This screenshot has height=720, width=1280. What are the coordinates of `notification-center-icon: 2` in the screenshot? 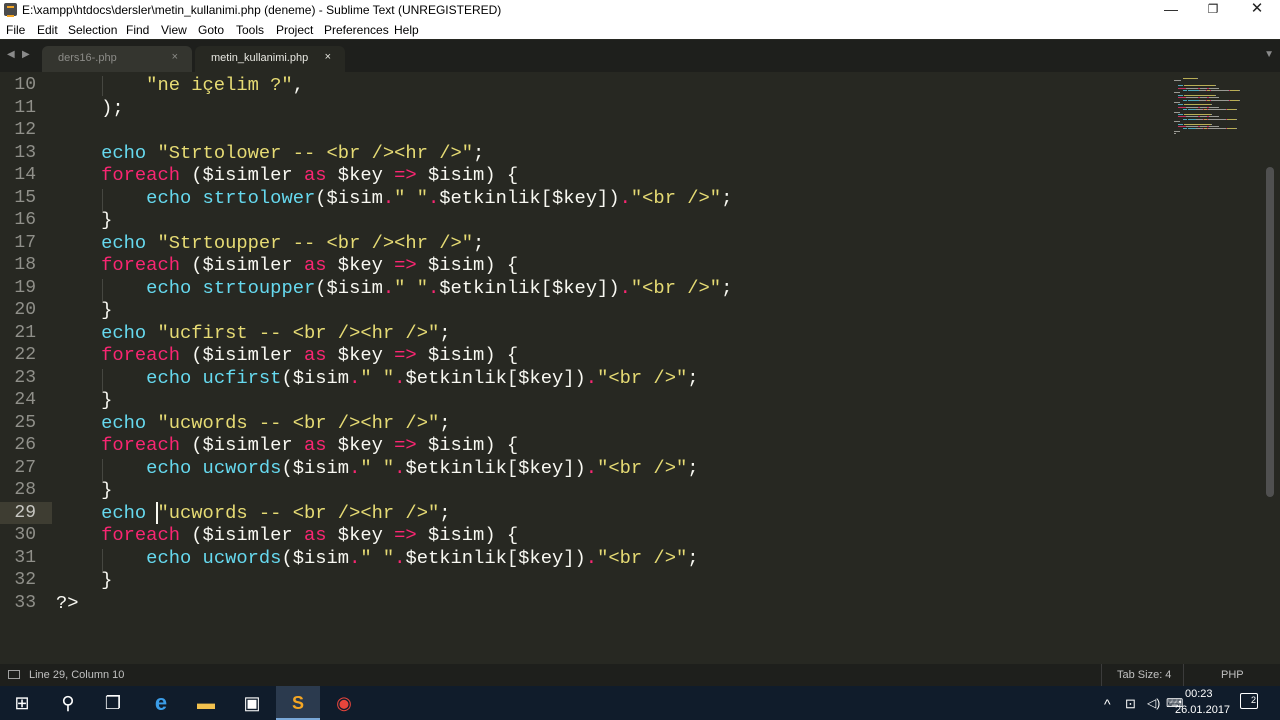 It's located at (1249, 701).